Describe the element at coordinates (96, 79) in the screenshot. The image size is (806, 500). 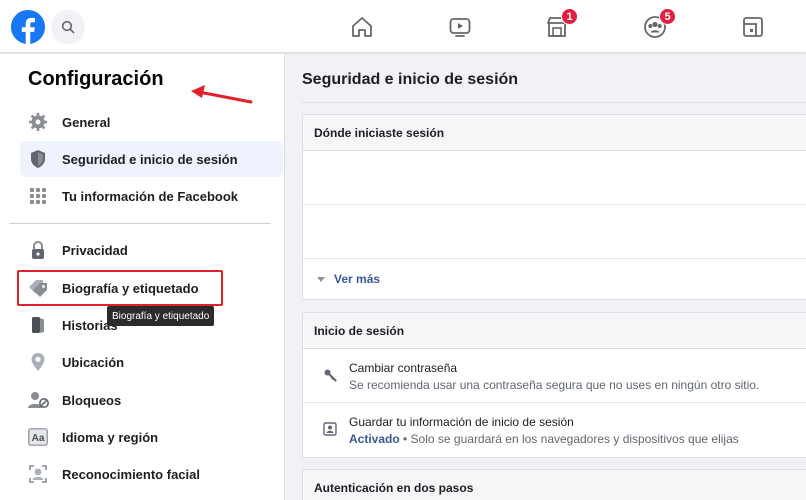
I see `sidebar-title: Configuración` at that location.